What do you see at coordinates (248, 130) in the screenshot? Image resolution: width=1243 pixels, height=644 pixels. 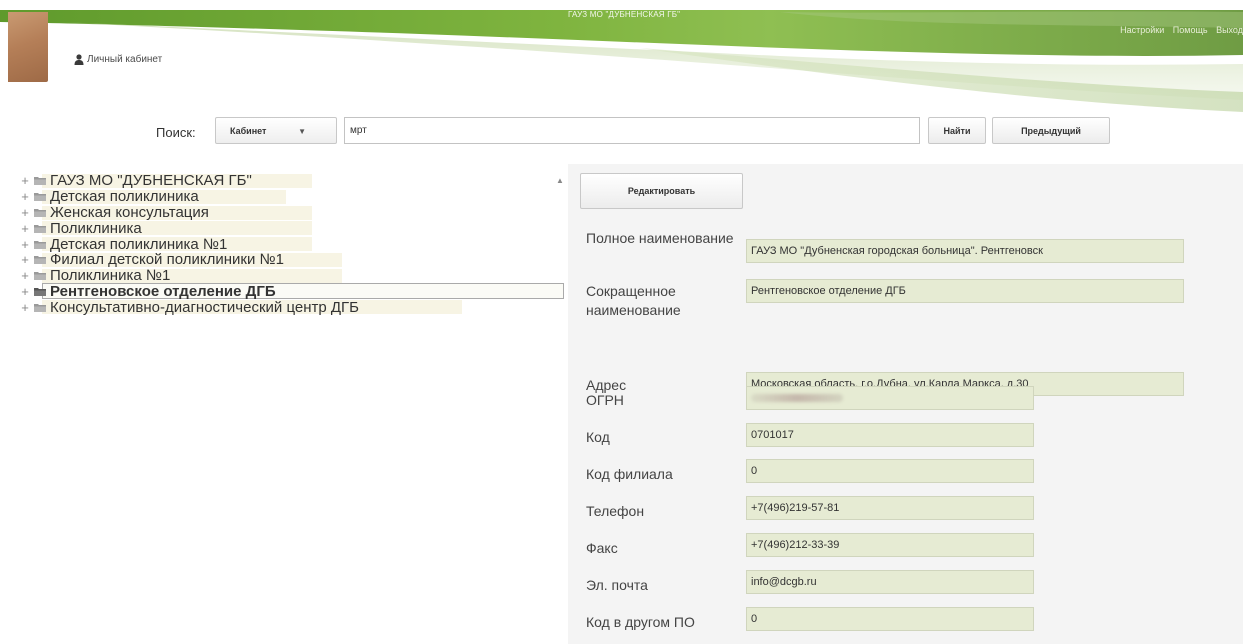 I see `search-type-value: Кабинет` at bounding box center [248, 130].